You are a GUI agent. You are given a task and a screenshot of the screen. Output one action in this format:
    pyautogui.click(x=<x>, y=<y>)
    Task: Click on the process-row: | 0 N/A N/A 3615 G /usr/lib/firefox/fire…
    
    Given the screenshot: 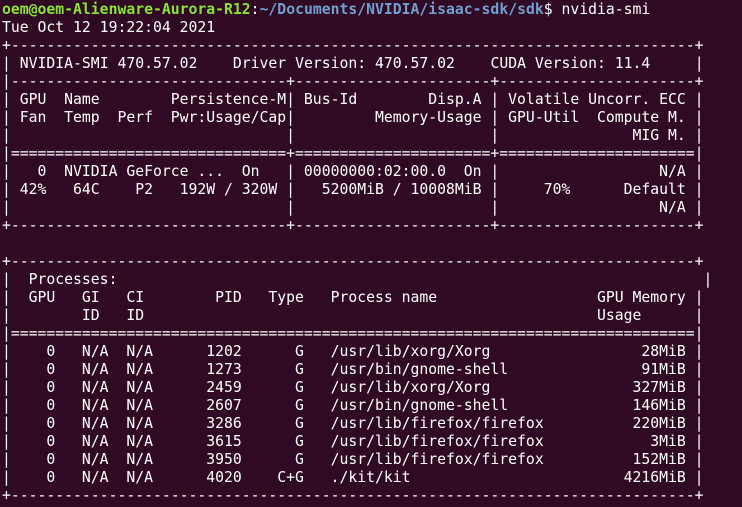 What is the action you would take?
    pyautogui.click(x=353, y=441)
    